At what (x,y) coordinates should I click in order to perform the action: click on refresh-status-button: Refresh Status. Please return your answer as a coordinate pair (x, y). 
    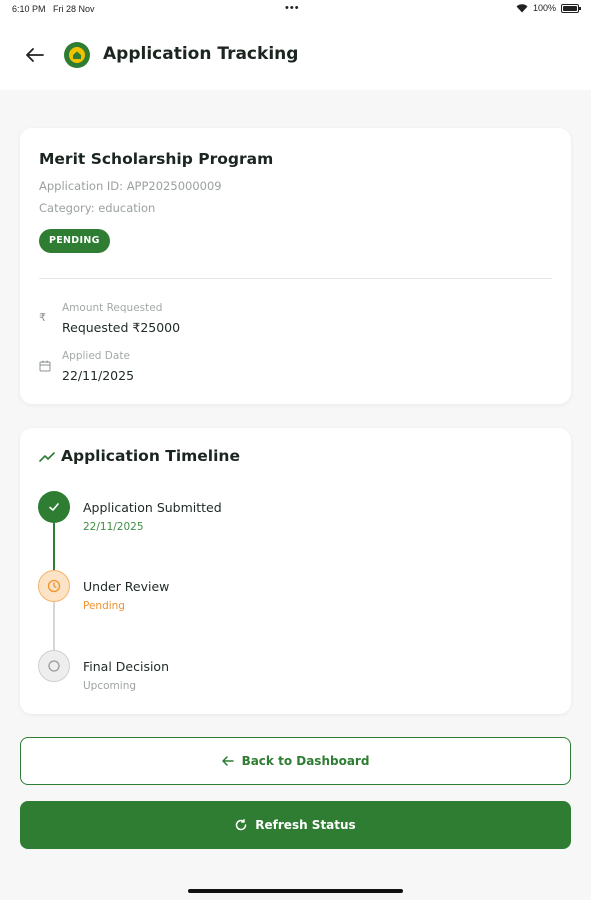
    Looking at the image, I should click on (295, 825).